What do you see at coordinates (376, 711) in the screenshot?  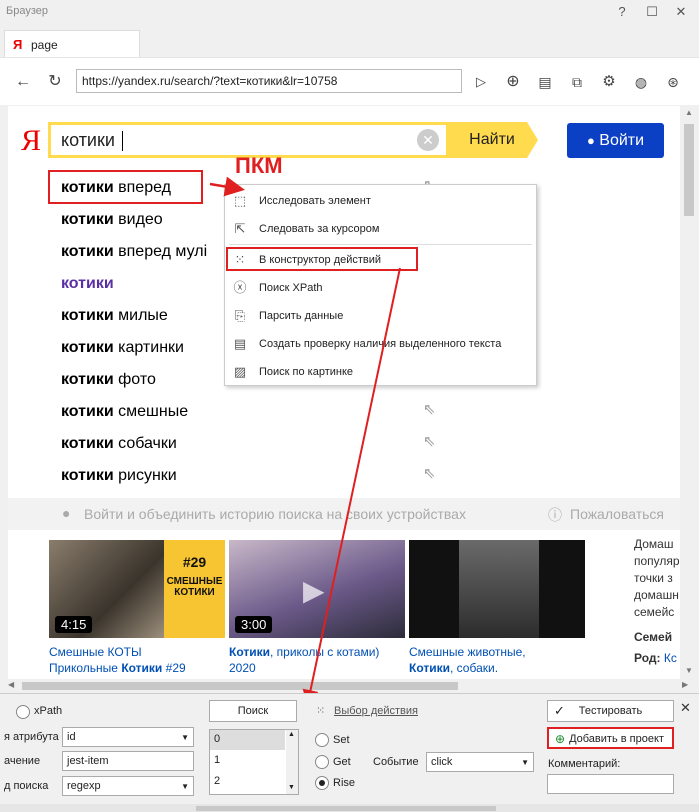 I see `action-choice-link: Выбор действия` at bounding box center [376, 711].